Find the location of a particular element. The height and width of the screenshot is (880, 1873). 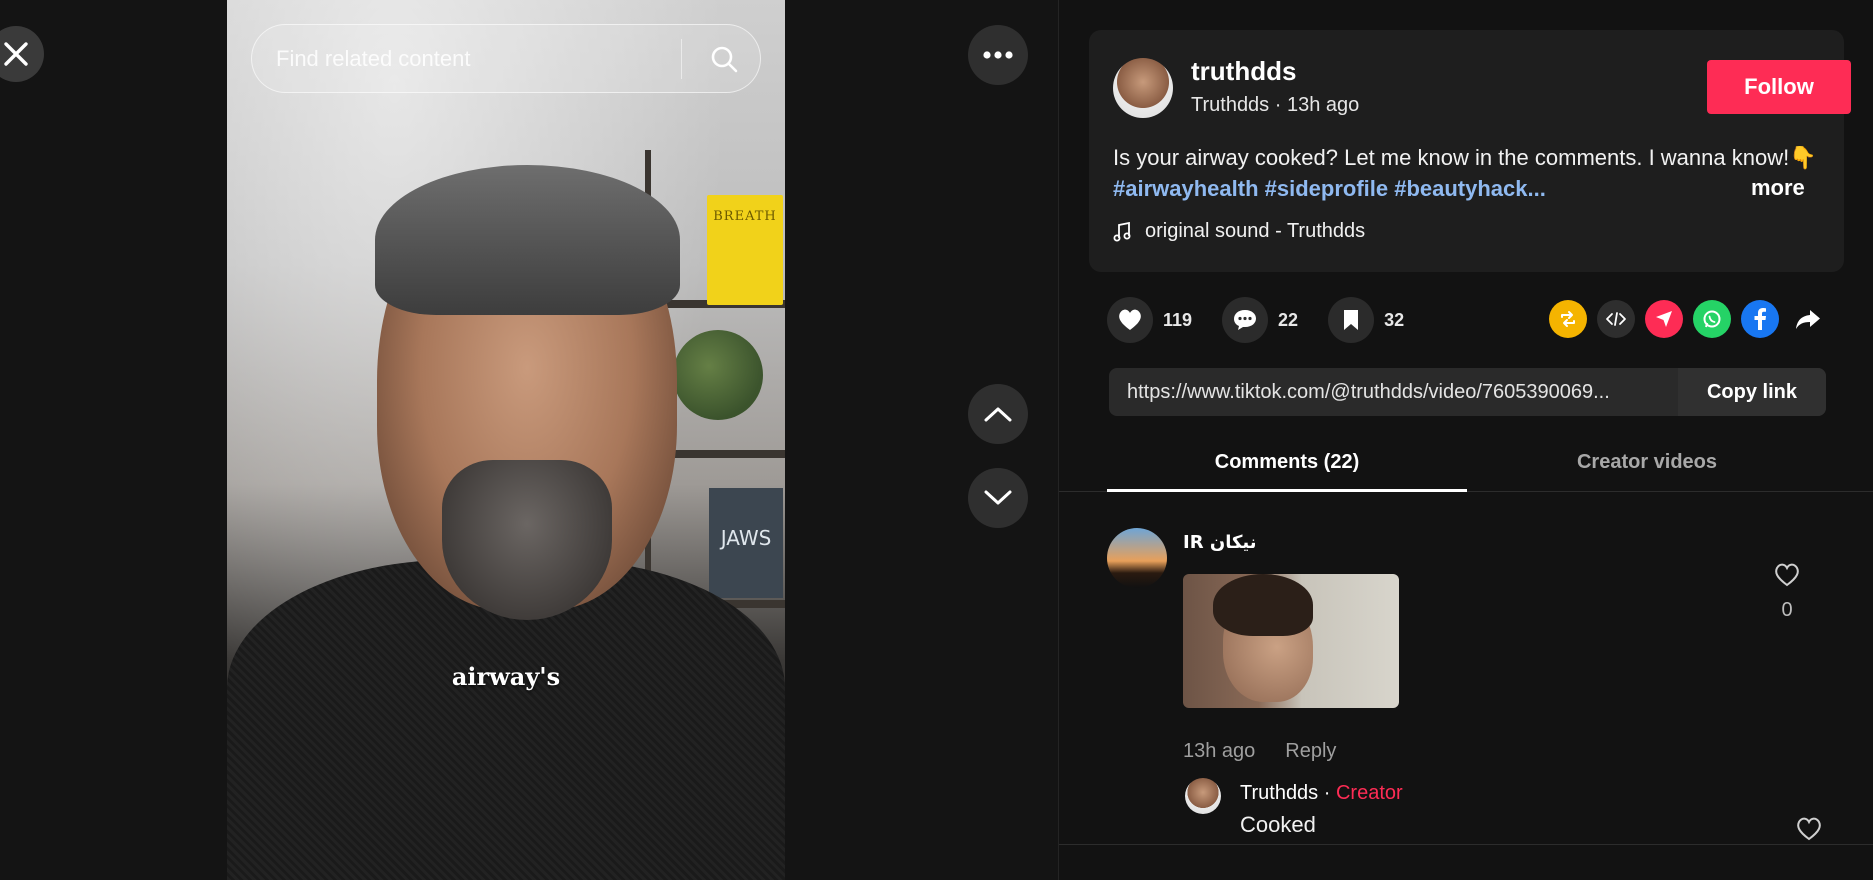

close-button is located at coordinates (22, 54).